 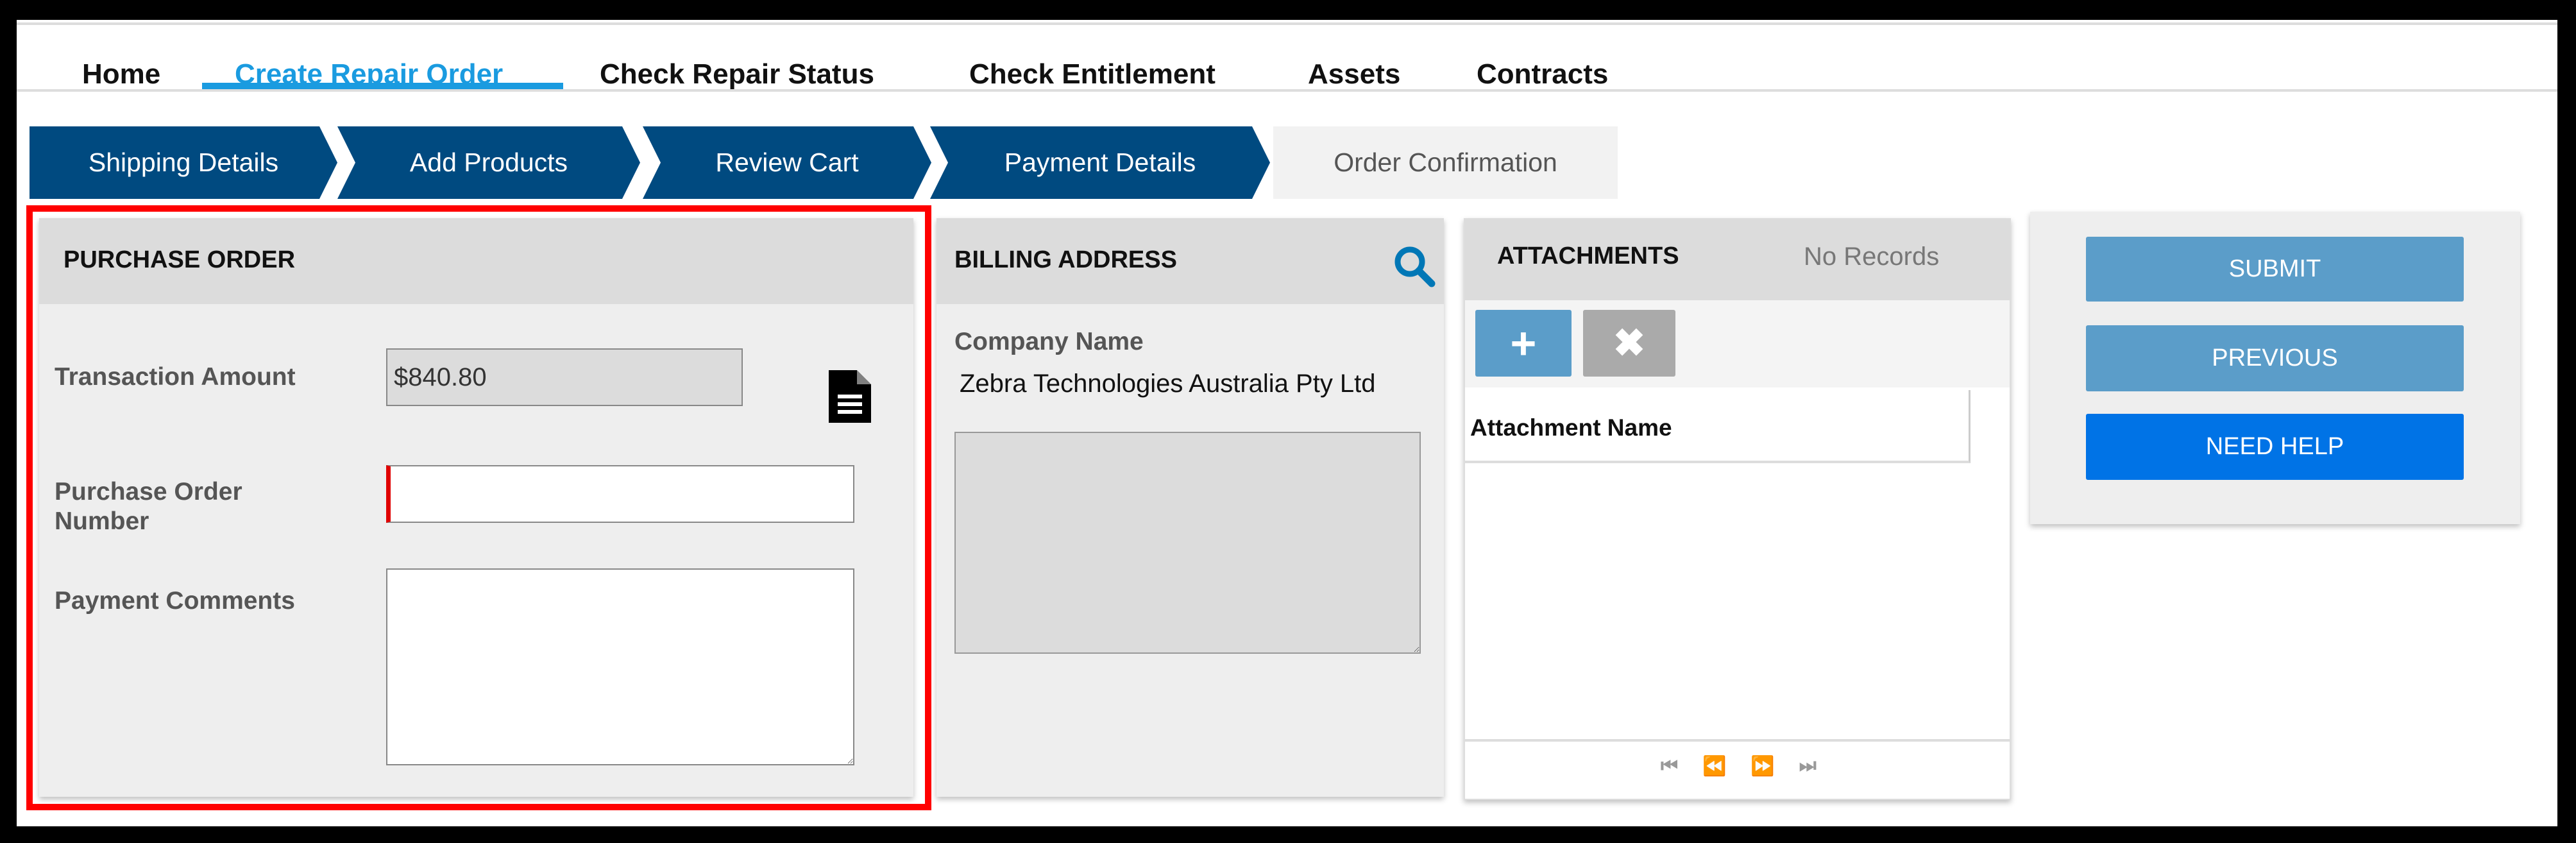 I want to click on transaction-amount-label: Transaction Amount, so click(x=175, y=377).